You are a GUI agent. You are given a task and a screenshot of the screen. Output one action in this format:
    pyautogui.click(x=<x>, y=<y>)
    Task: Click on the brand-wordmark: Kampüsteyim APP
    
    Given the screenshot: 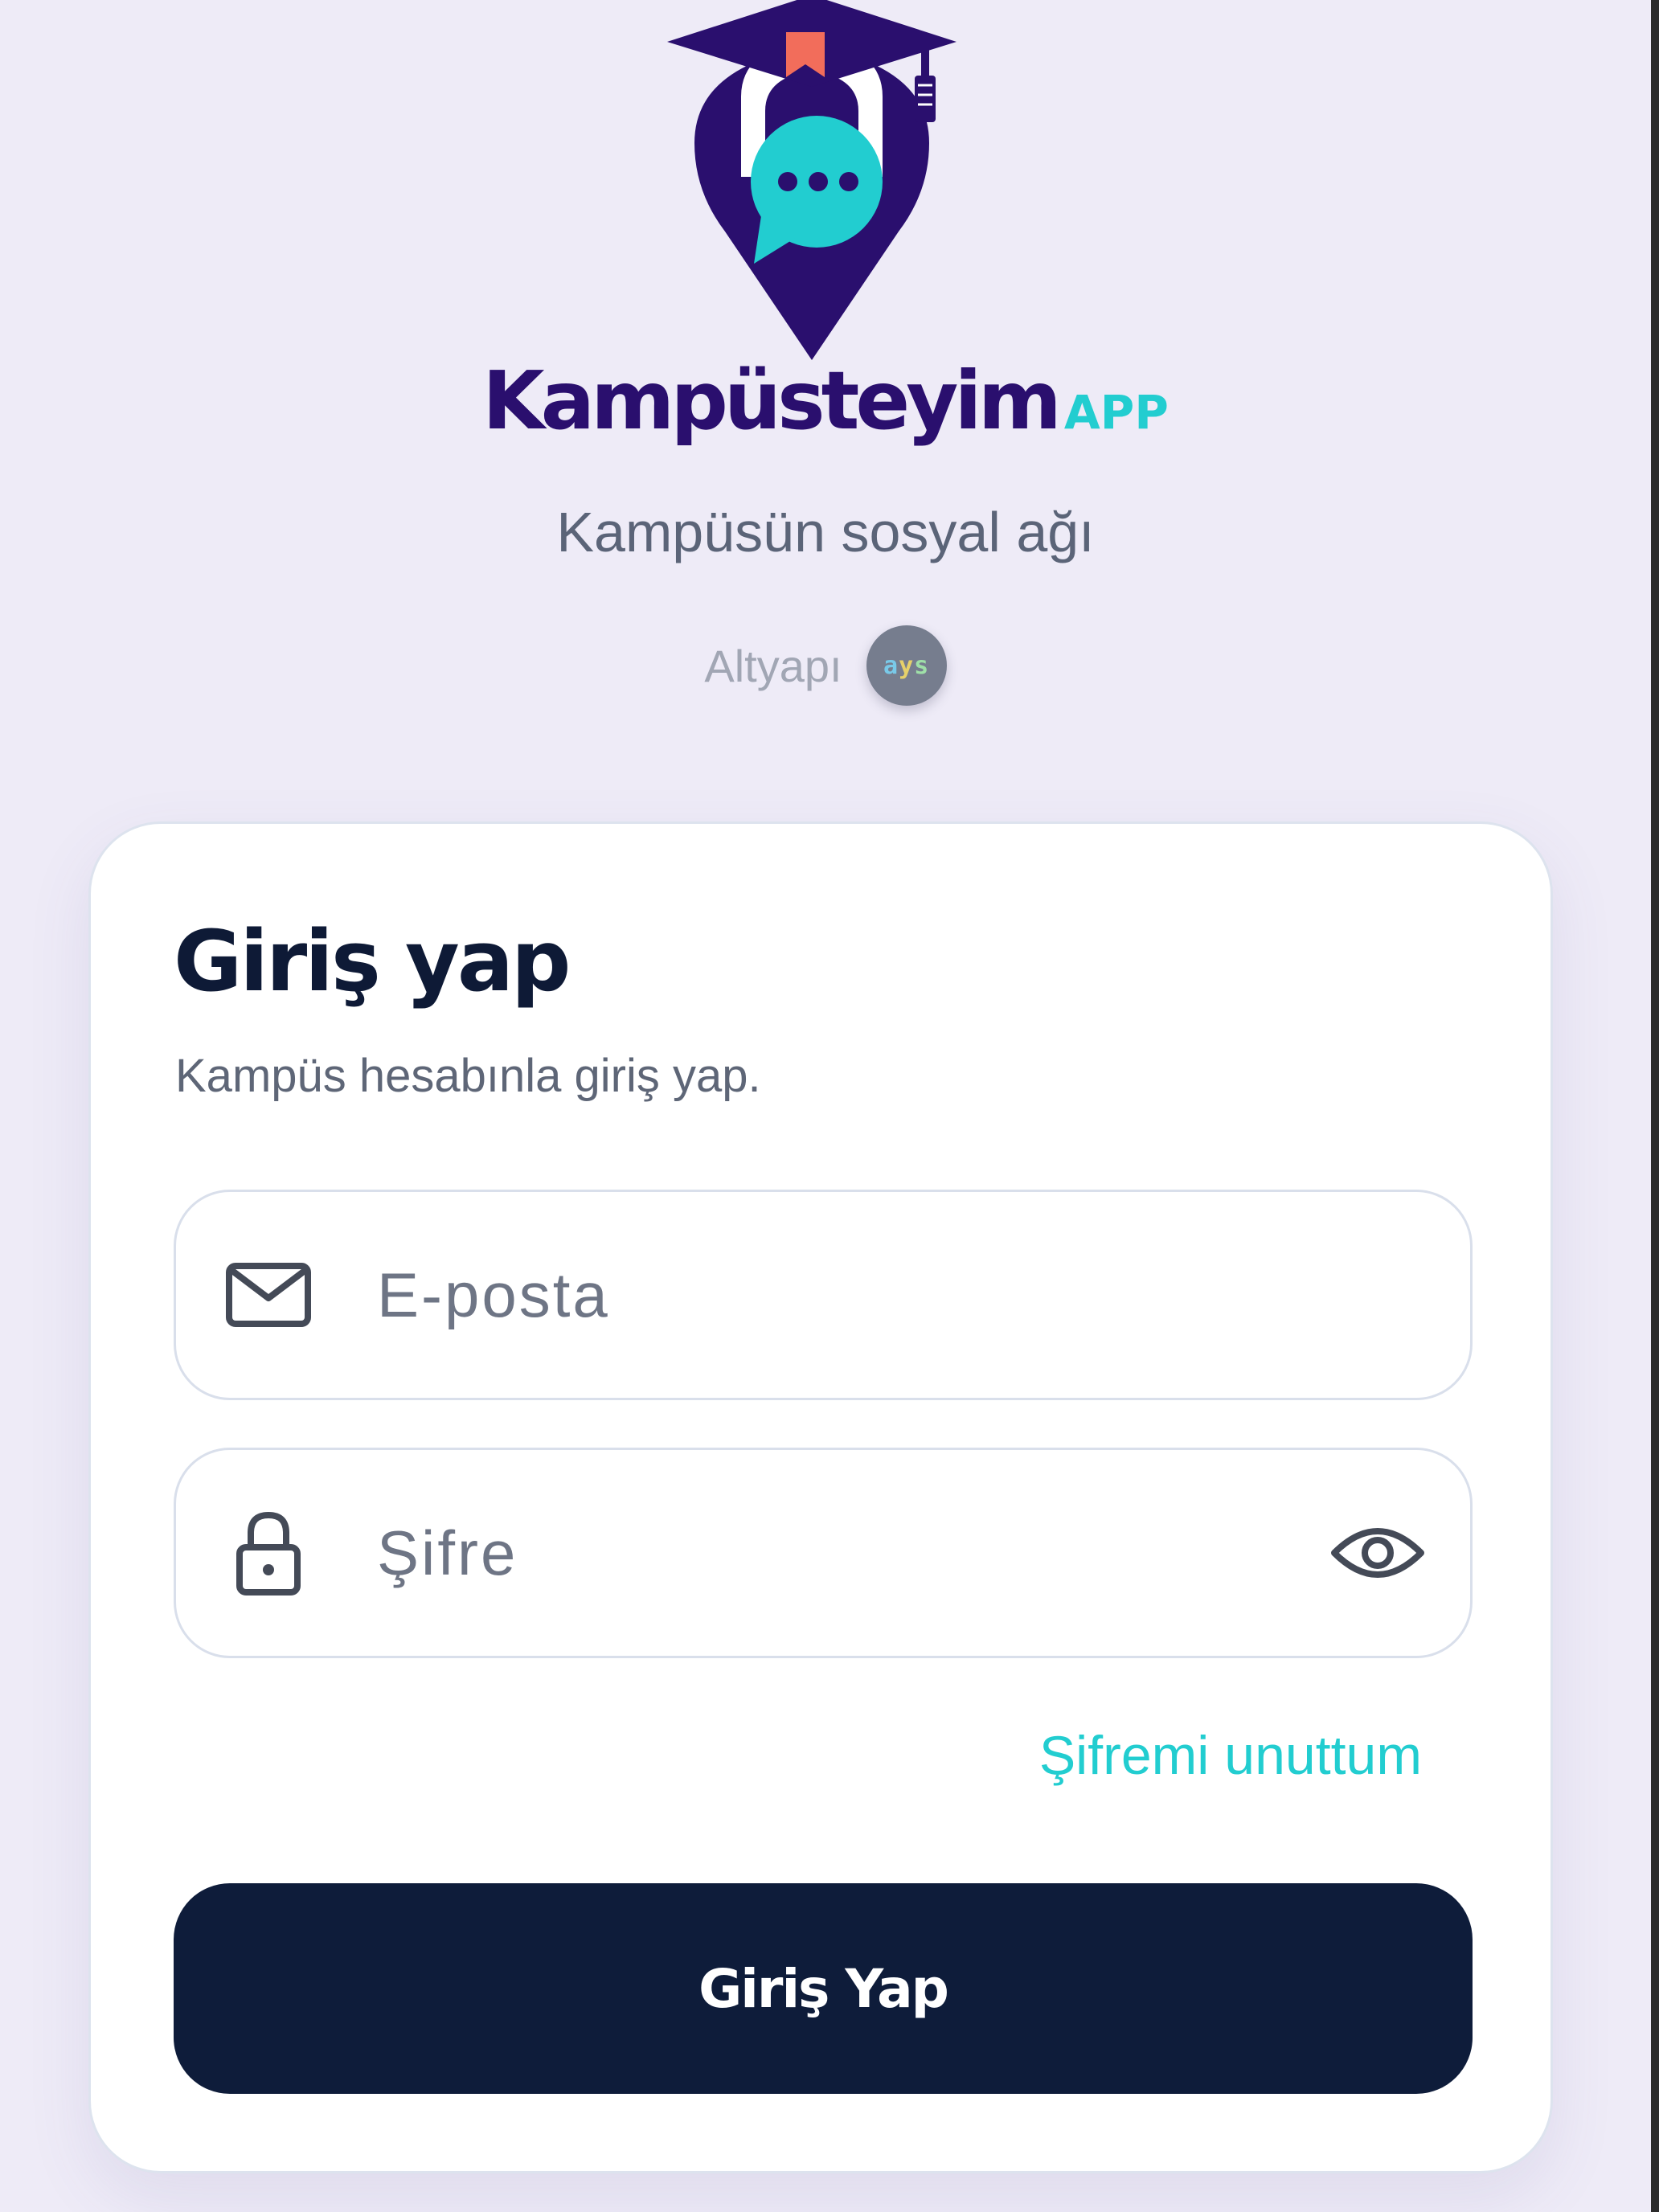 What is the action you would take?
    pyautogui.click(x=825, y=401)
    